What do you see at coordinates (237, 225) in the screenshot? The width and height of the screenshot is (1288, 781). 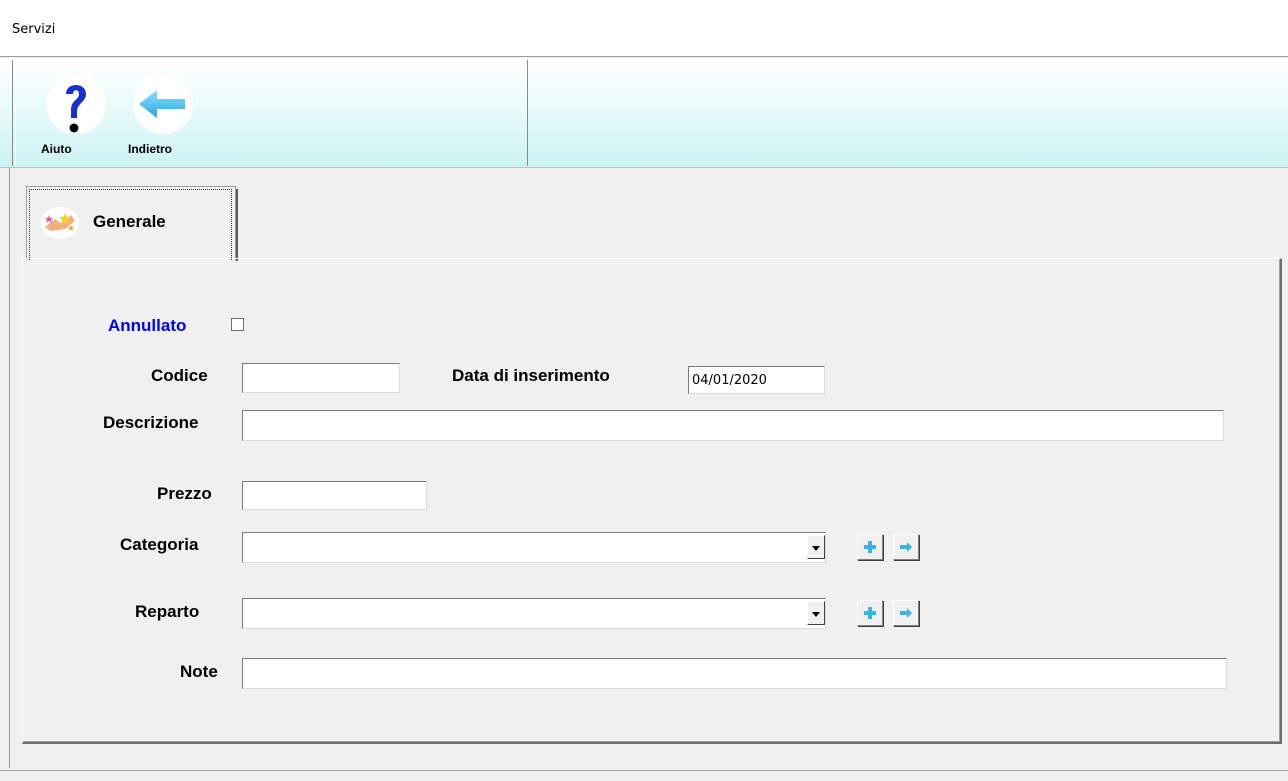 I see `tab-shadow` at bounding box center [237, 225].